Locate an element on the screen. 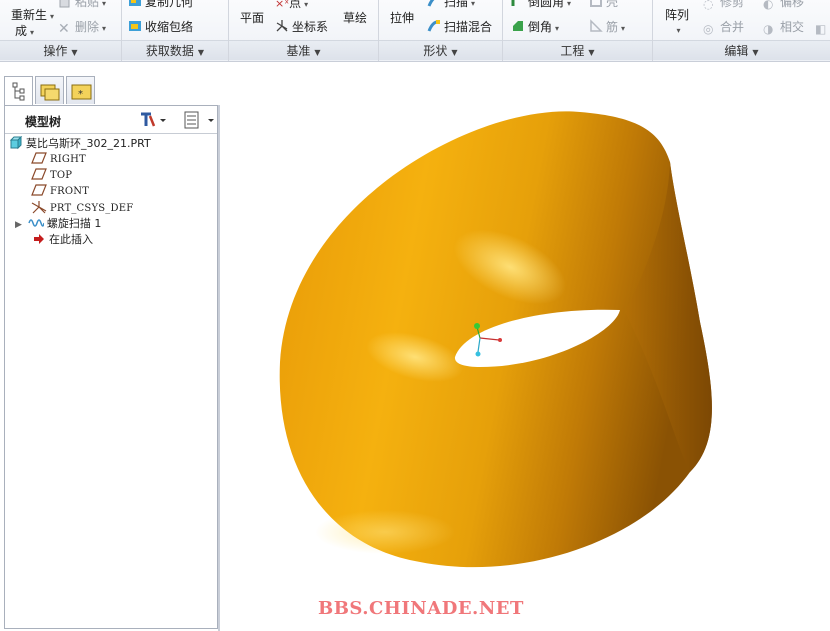 The image size is (830, 631). tree-item-label: 螺旋扫描 1 is located at coordinates (74, 223).